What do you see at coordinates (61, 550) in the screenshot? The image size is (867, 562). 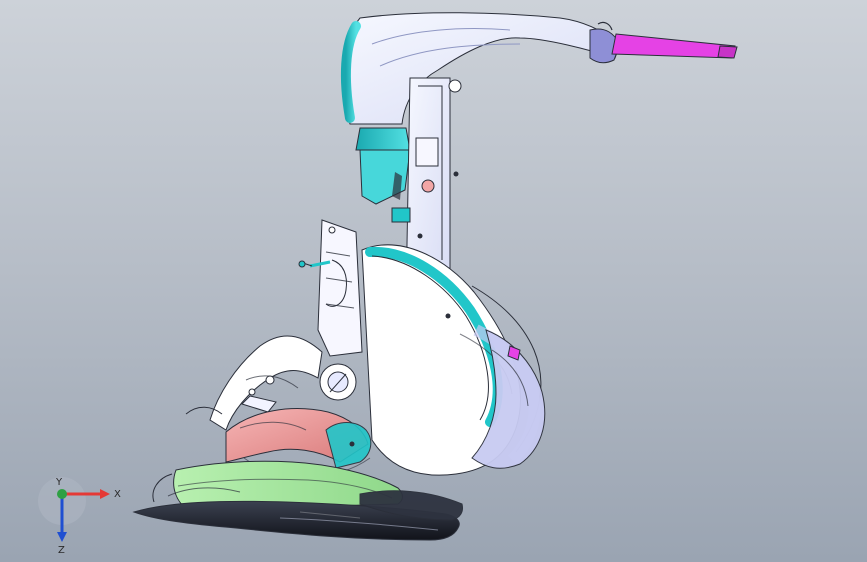 I see `z-axis-label: Z` at bounding box center [61, 550].